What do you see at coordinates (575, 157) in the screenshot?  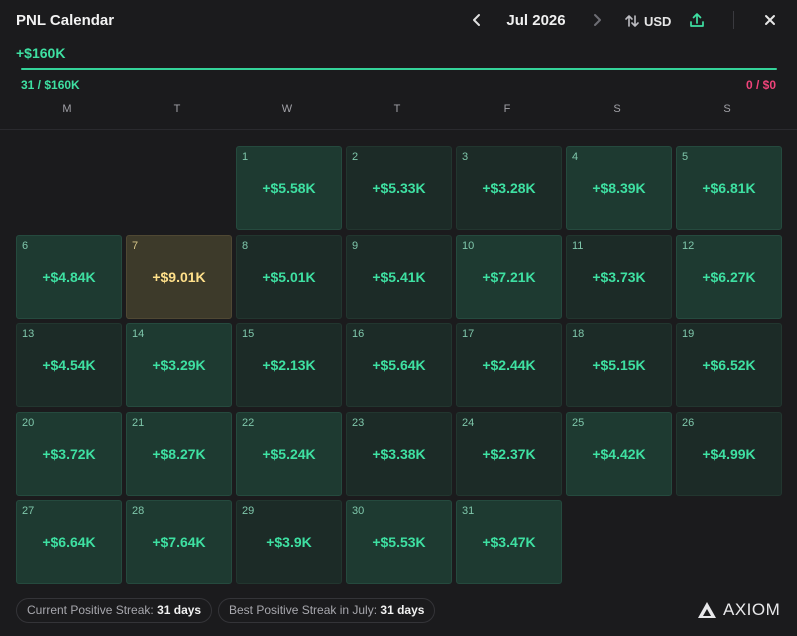 I see `day-number: 4` at bounding box center [575, 157].